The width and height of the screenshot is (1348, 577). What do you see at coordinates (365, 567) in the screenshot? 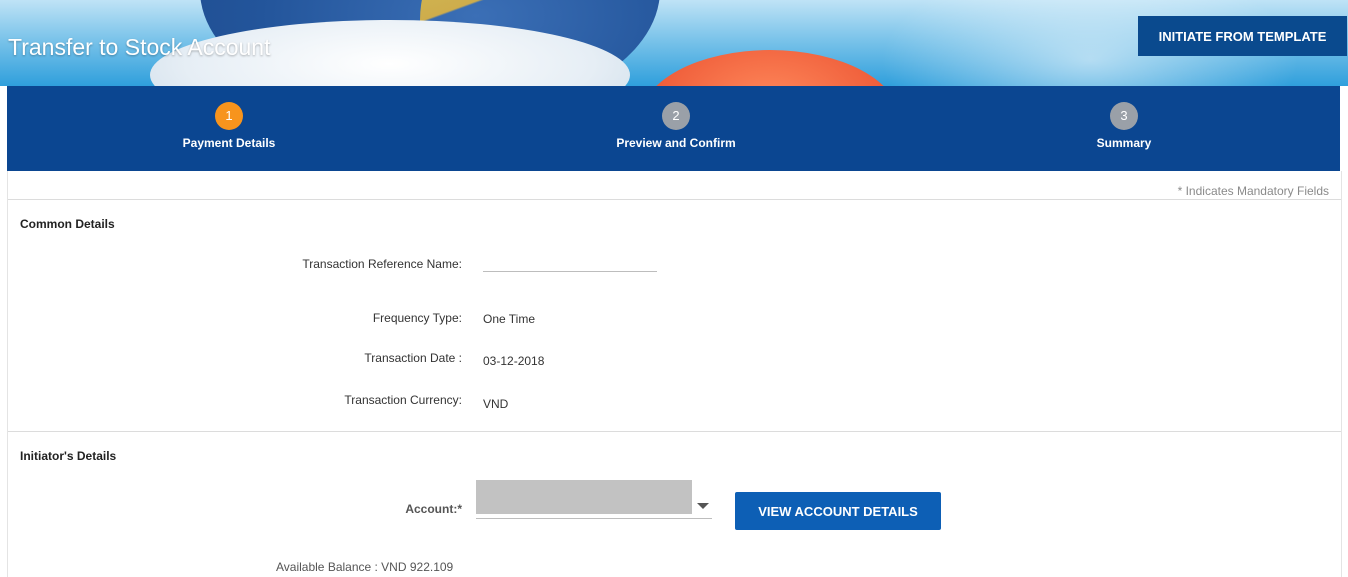
I see `available-balance: Available Balance : VND 922.109` at bounding box center [365, 567].